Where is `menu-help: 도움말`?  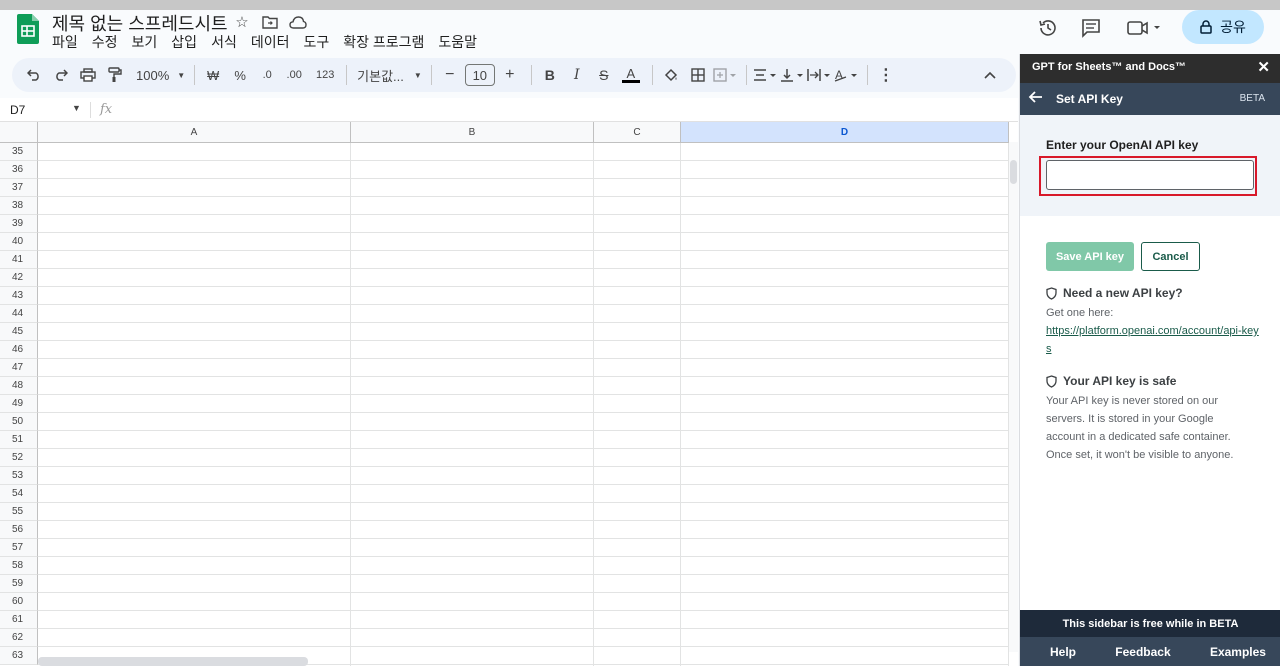 menu-help: 도움말 is located at coordinates (461, 42).